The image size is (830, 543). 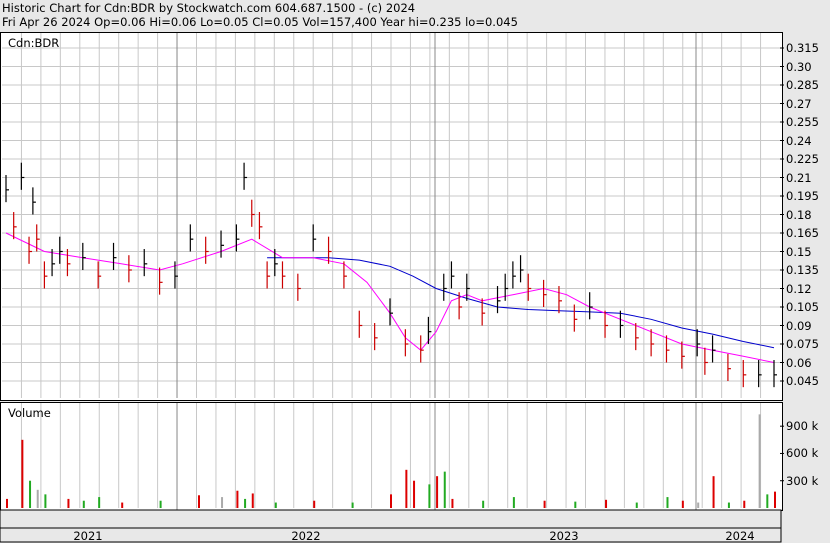 I want to click on x-tick-label: 2023, so click(x=564, y=536).